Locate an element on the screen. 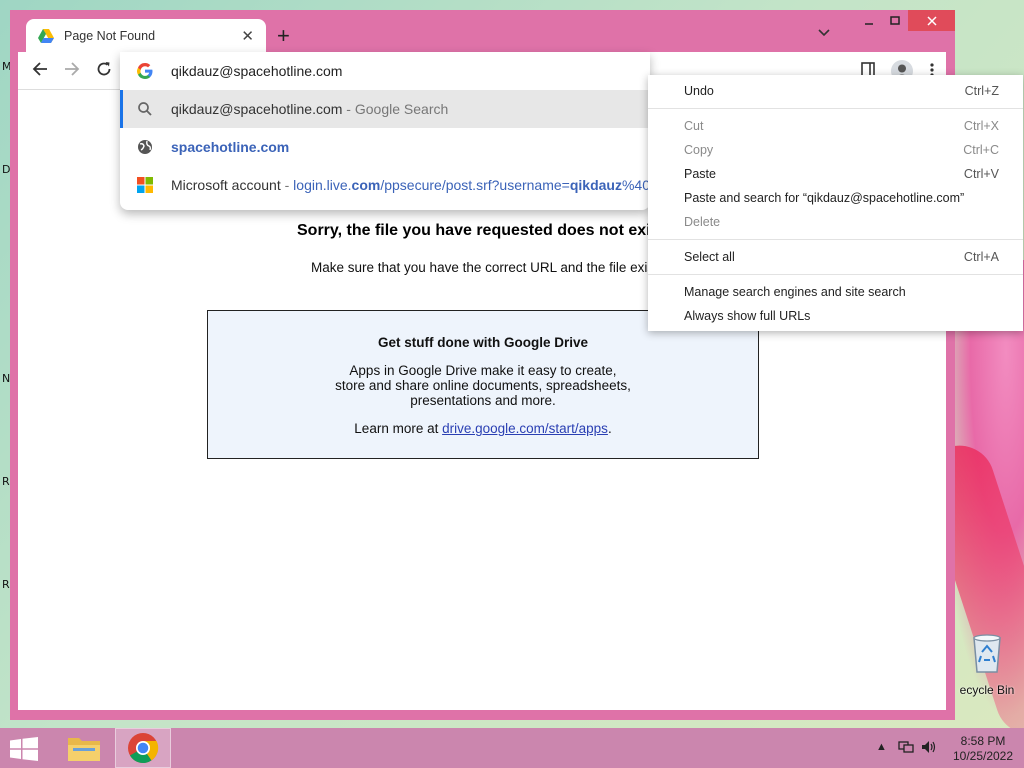 This screenshot has height=768, width=1024. recycle-bin: ecycle Bin is located at coordinates (987, 663).